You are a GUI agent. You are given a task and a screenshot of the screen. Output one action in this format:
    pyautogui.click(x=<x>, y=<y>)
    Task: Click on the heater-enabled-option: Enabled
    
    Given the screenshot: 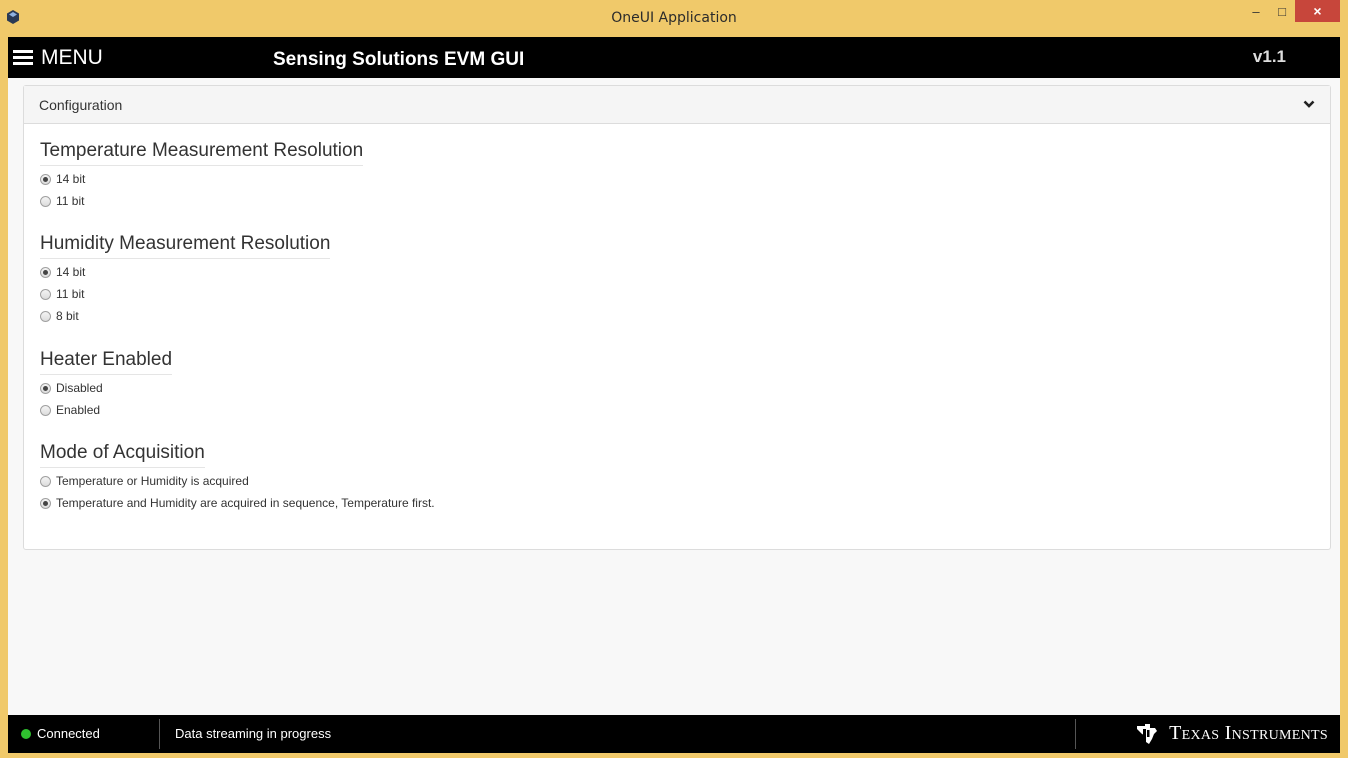 What is the action you would take?
    pyautogui.click(x=106, y=410)
    